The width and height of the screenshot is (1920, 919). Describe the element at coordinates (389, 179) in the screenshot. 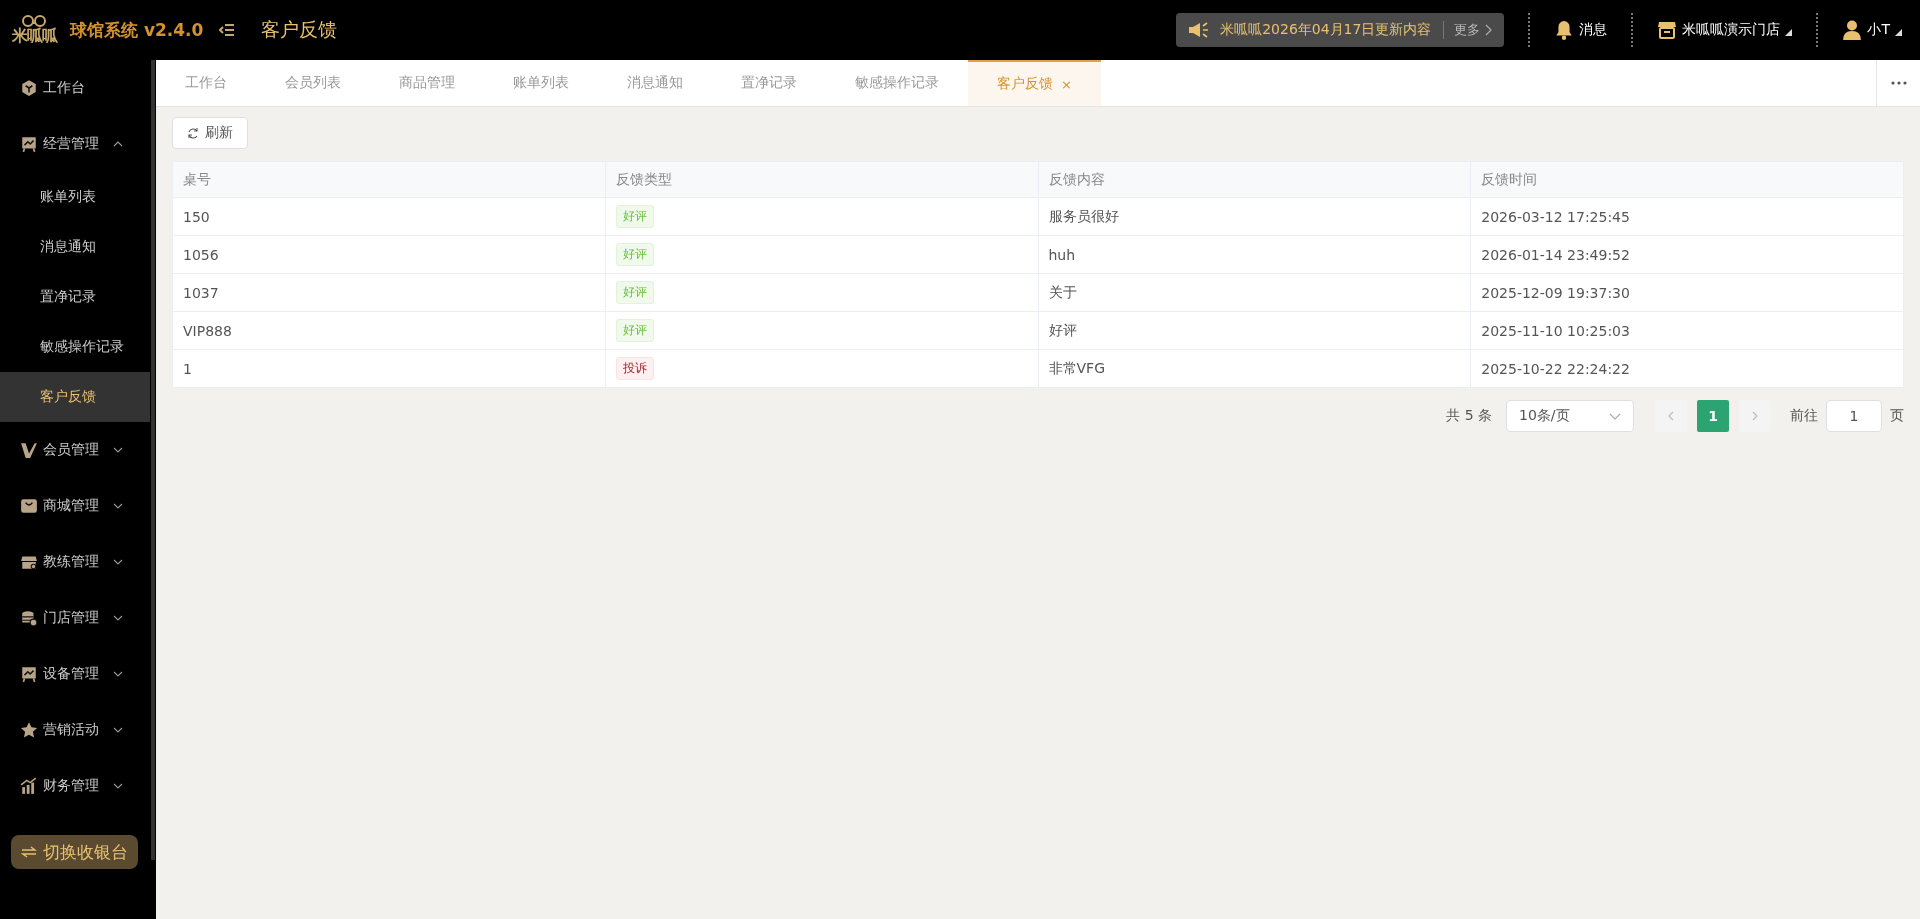

I see `column-header: 桌号` at that location.